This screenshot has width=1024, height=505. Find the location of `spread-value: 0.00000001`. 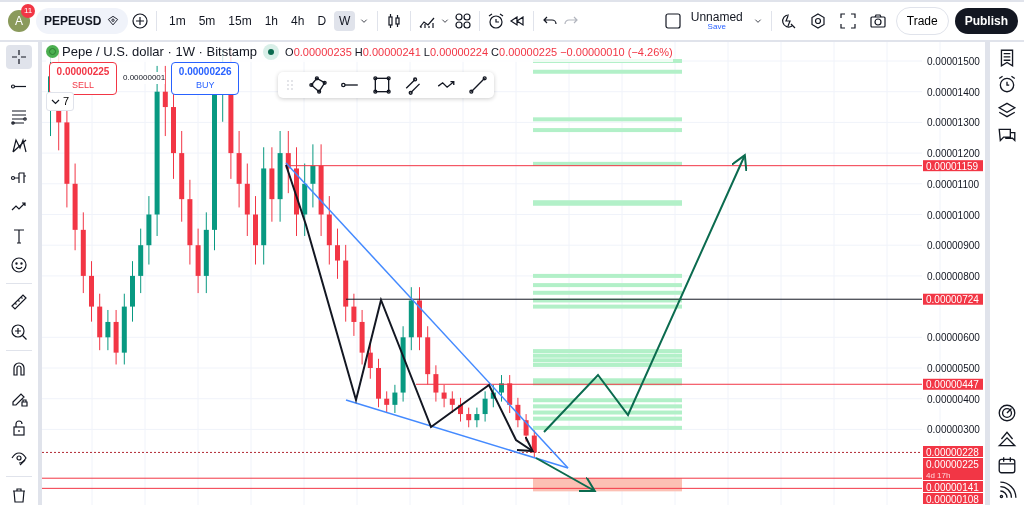

spread-value: 0.00000001 is located at coordinates (144, 78).